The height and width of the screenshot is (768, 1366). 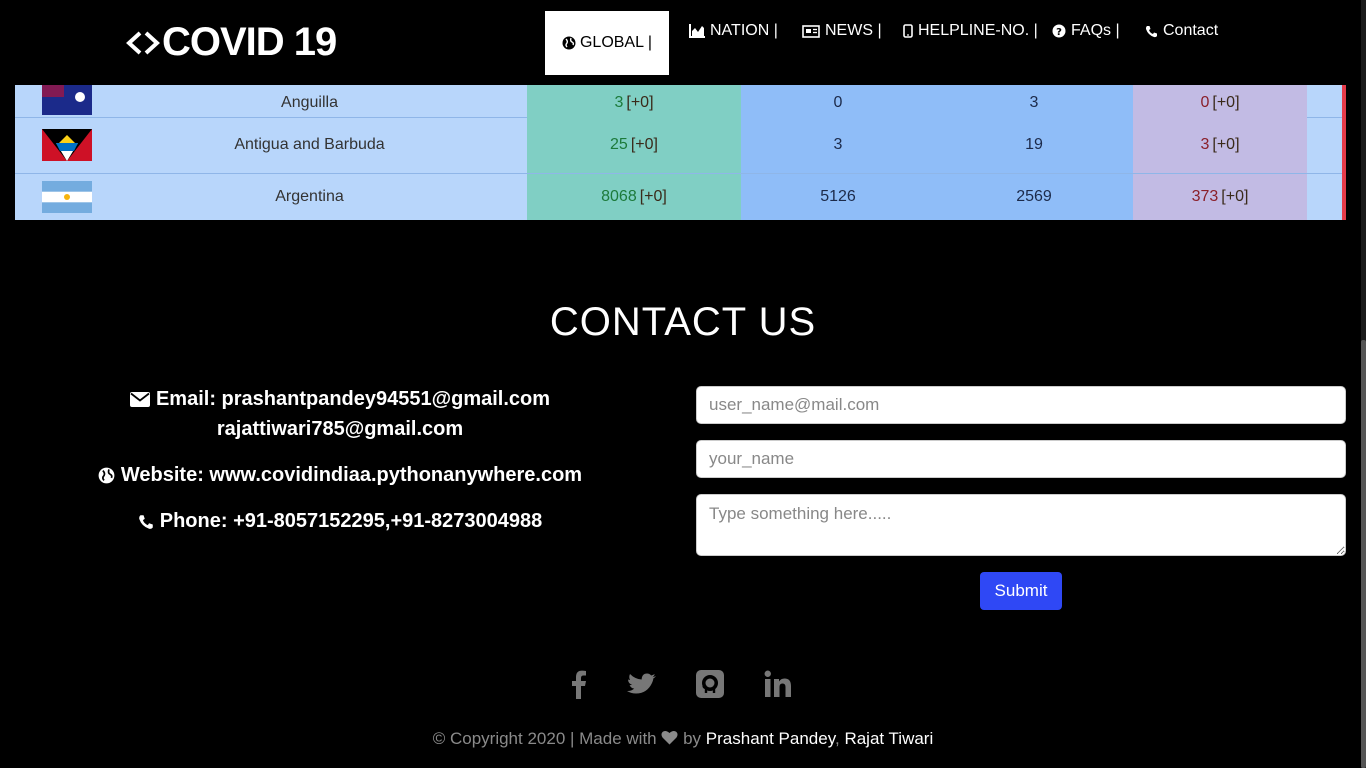 I want to click on nav-nation-label: NATION |, so click(x=744, y=30).